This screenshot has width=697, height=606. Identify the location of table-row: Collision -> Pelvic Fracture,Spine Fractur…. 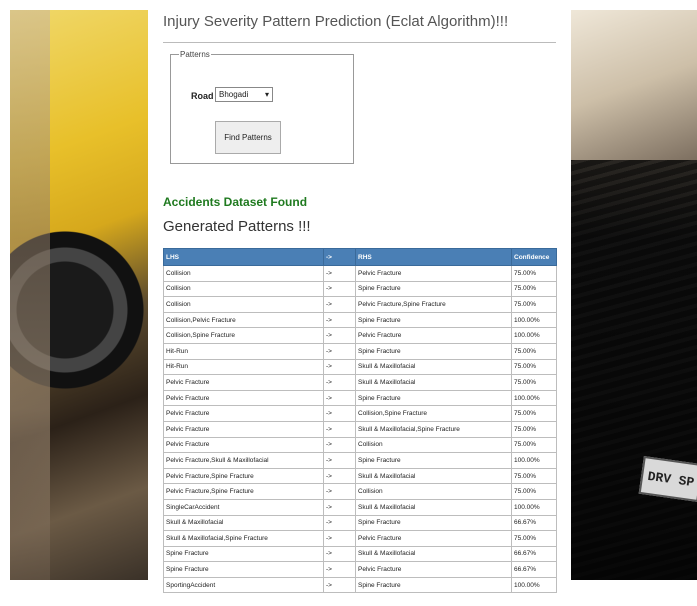
(360, 304).